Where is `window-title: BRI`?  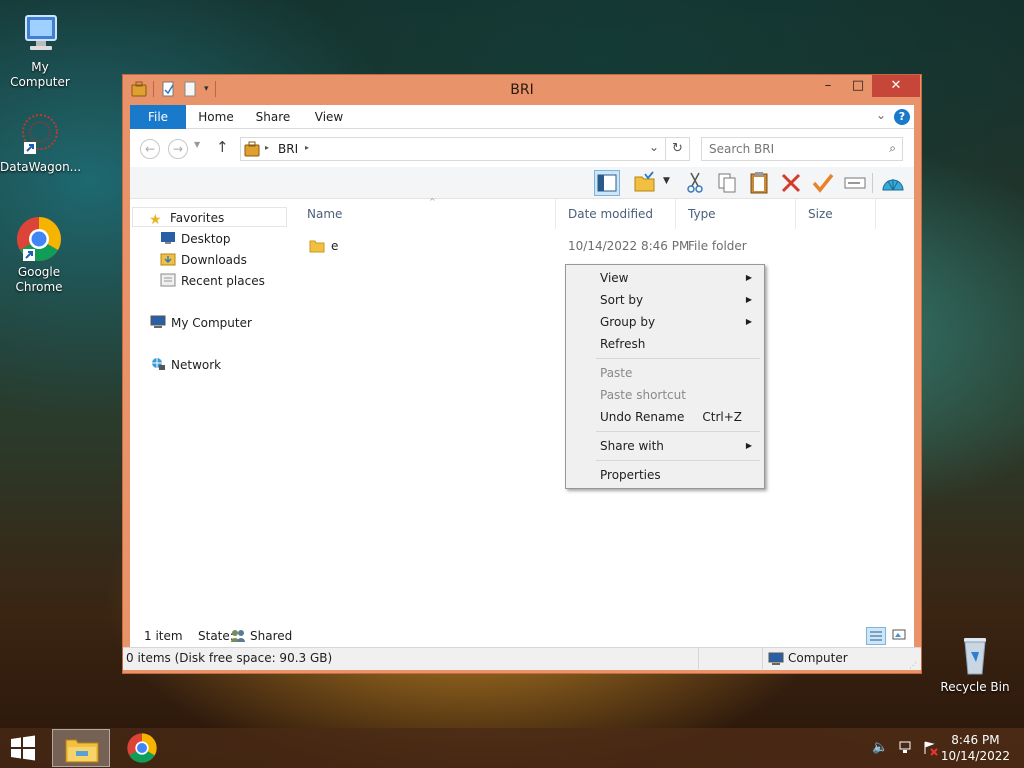
window-title: BRI is located at coordinates (522, 90).